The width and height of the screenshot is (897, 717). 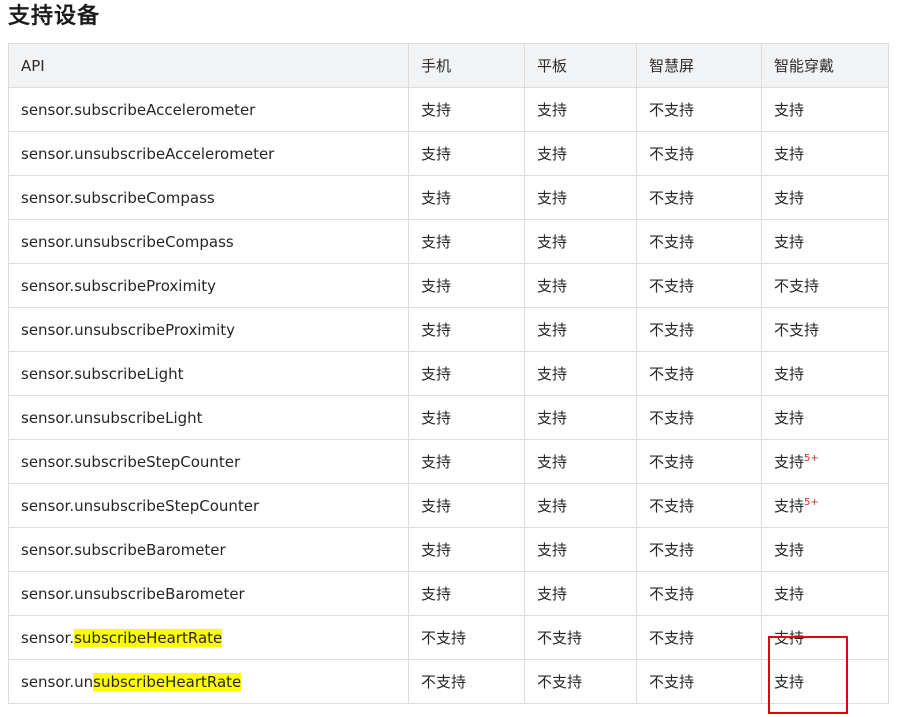 I want to click on api-name: sensor.unsubscribeCompass, so click(x=127, y=241).